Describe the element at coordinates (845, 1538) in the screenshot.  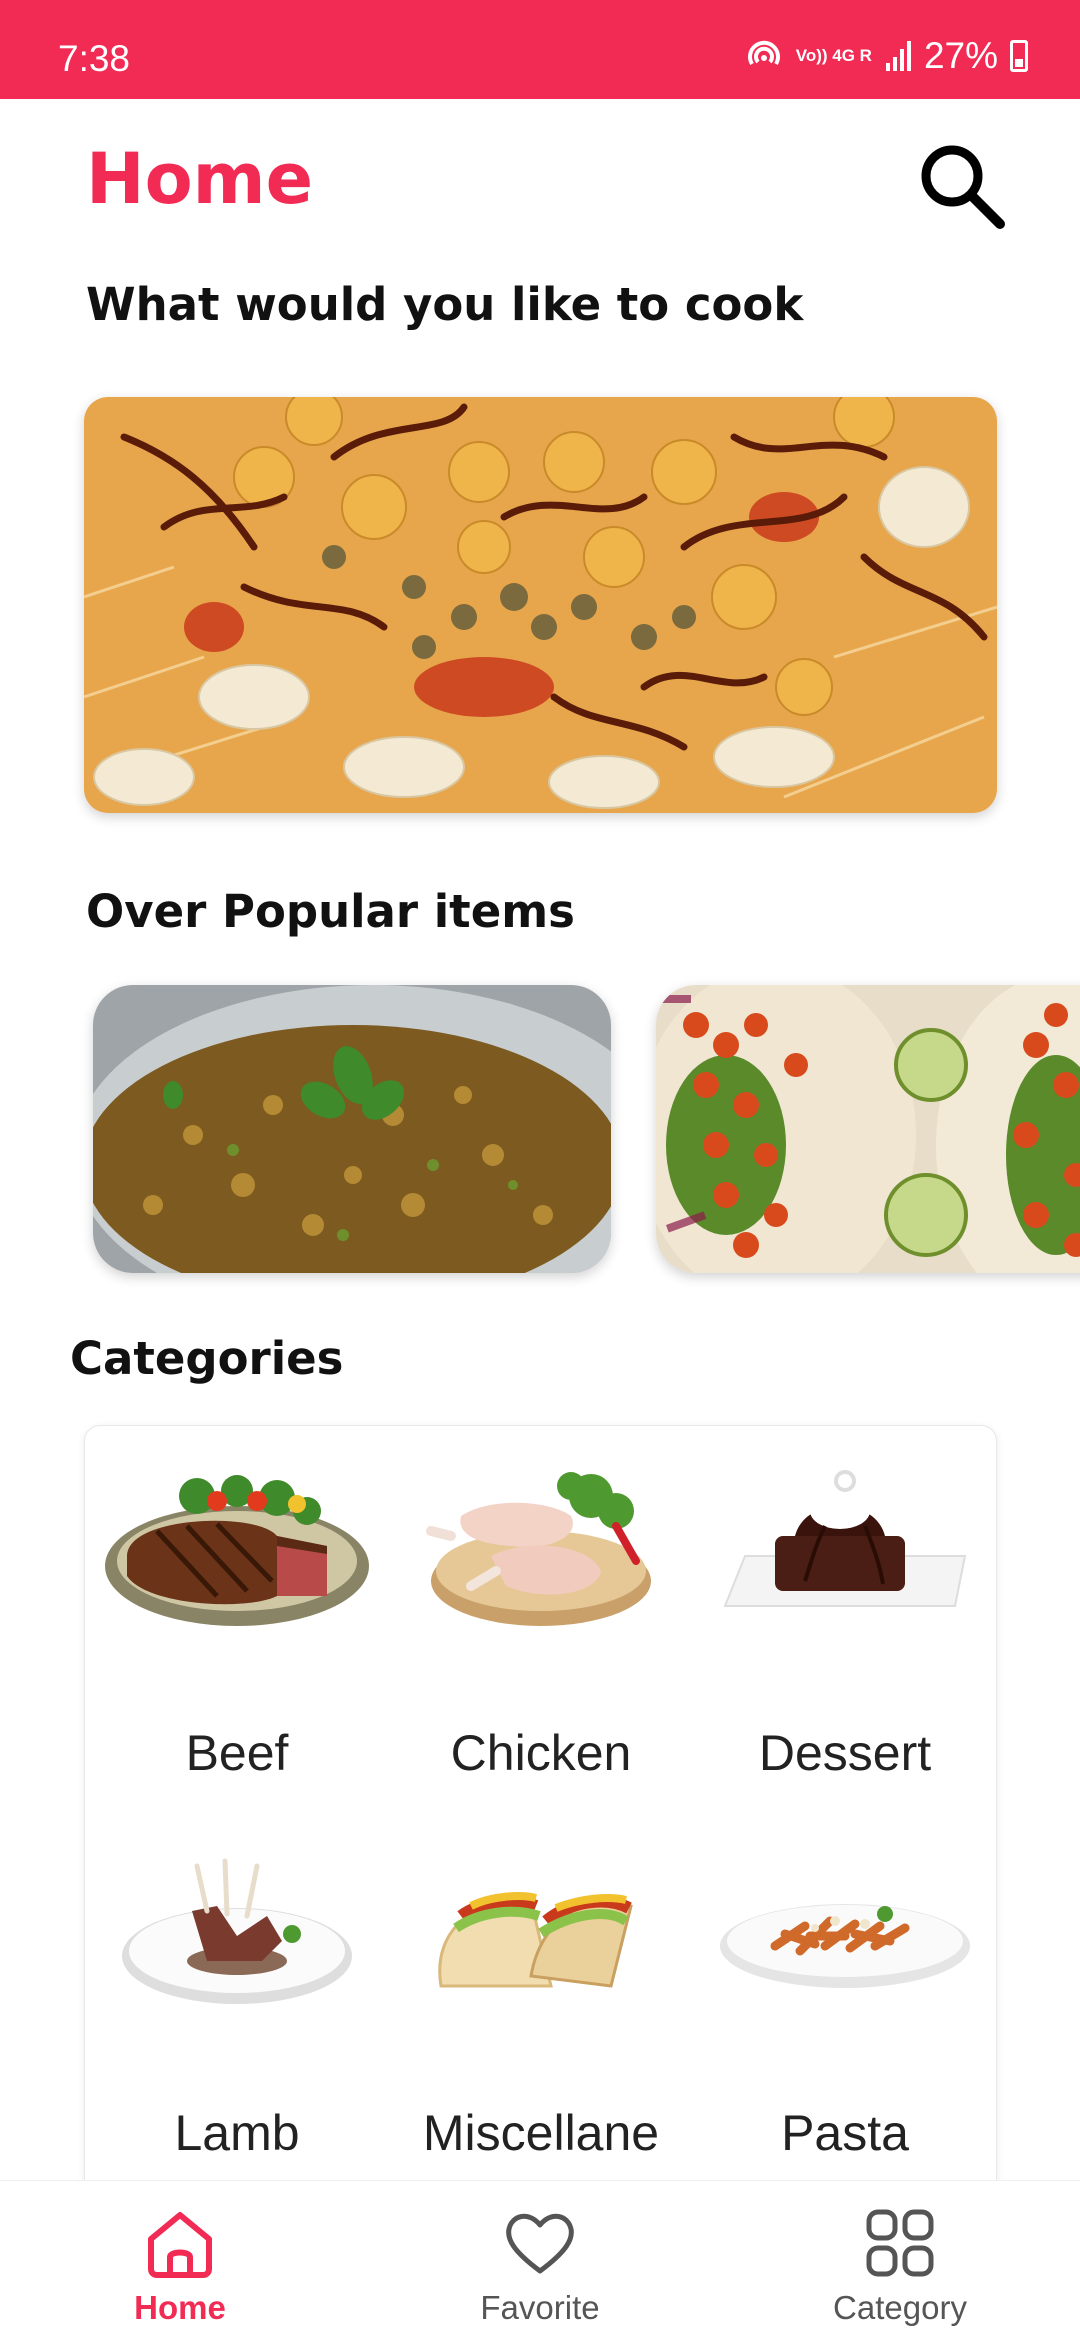
I see `dessert-image` at that location.